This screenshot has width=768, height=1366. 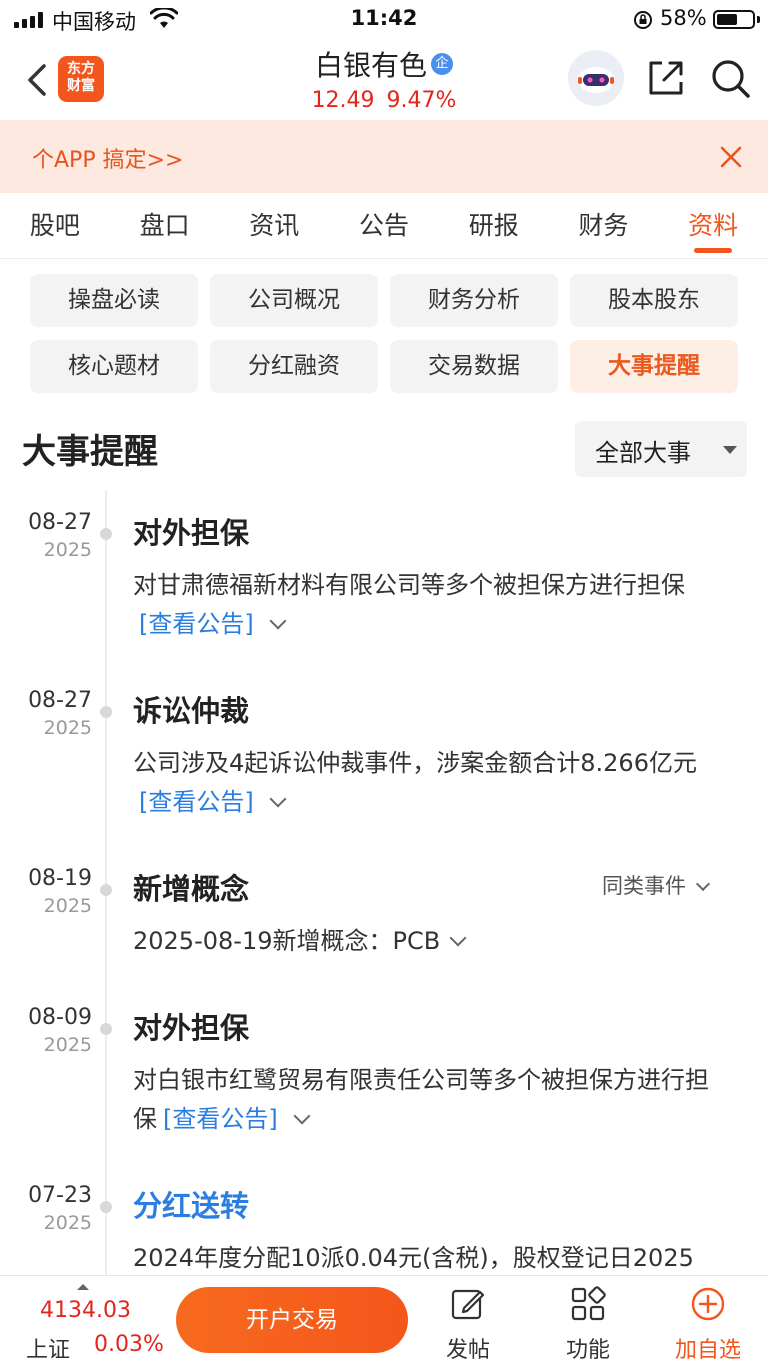 What do you see at coordinates (191, 889) in the screenshot?
I see `event-title: 新增概念` at bounding box center [191, 889].